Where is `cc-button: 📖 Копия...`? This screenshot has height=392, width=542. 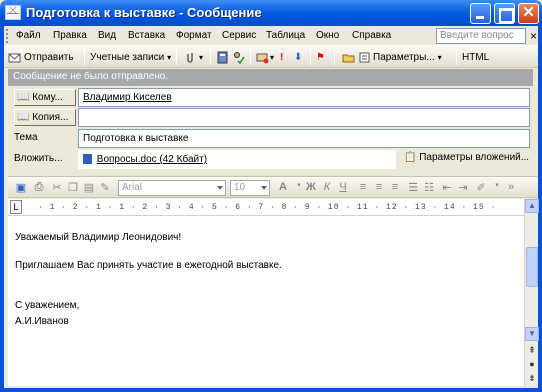 cc-button: 📖 Копия... is located at coordinates (45, 117).